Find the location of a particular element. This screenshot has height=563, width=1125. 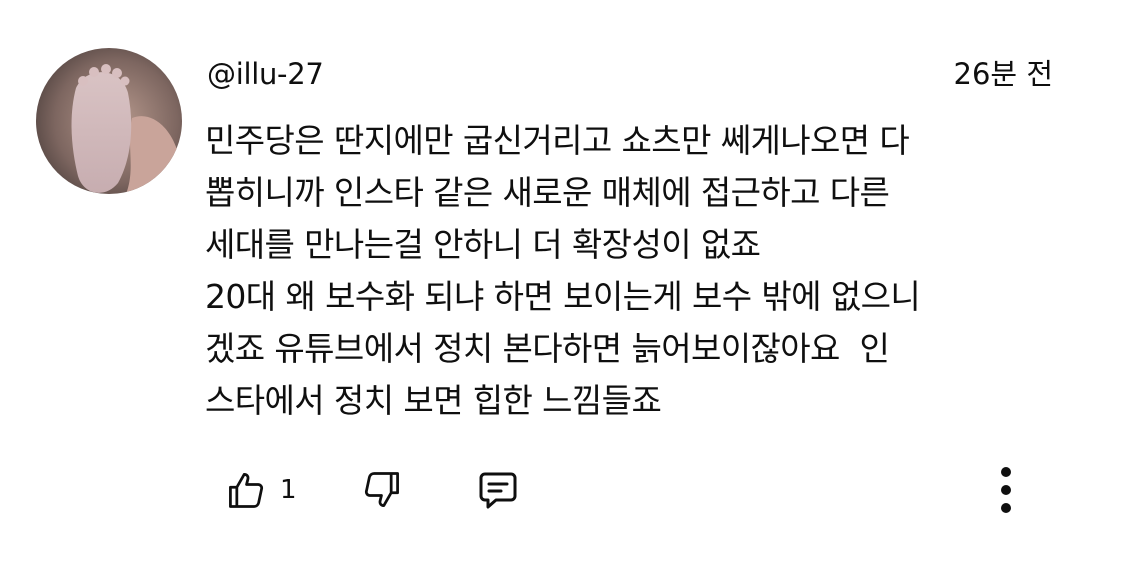

dislike-button is located at coordinates (382, 490).